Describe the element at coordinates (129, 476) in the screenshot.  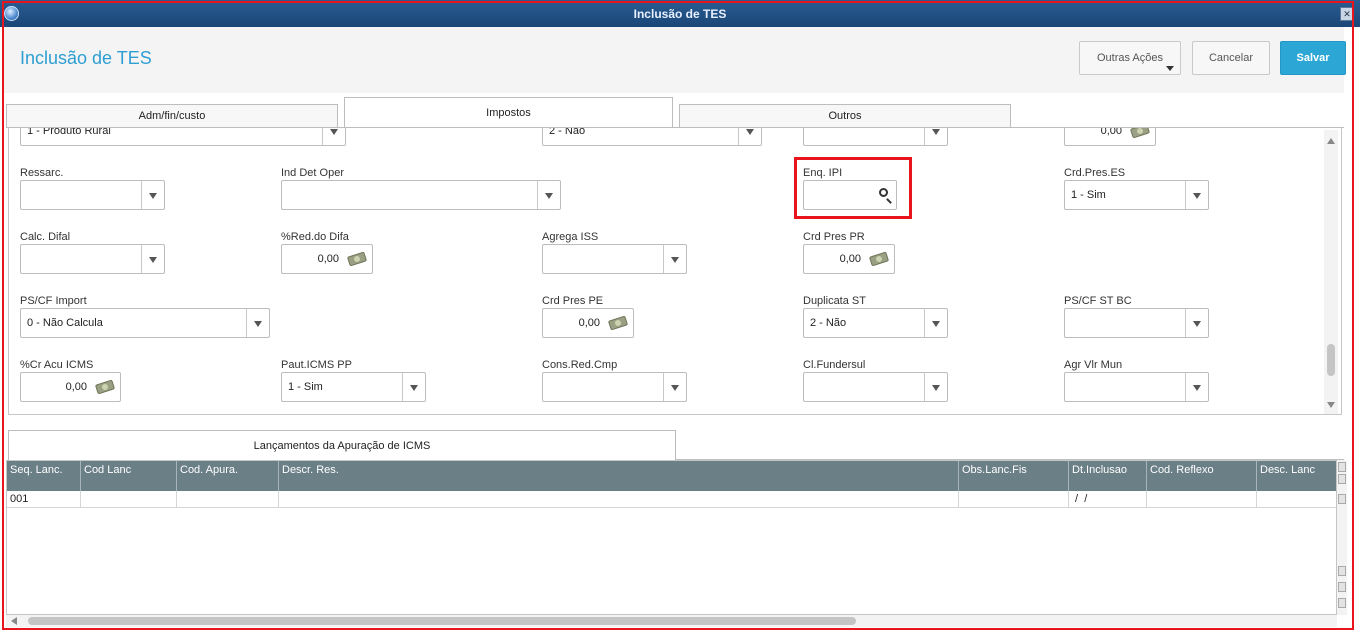
I see `column-header: Cod Lanc` at that location.